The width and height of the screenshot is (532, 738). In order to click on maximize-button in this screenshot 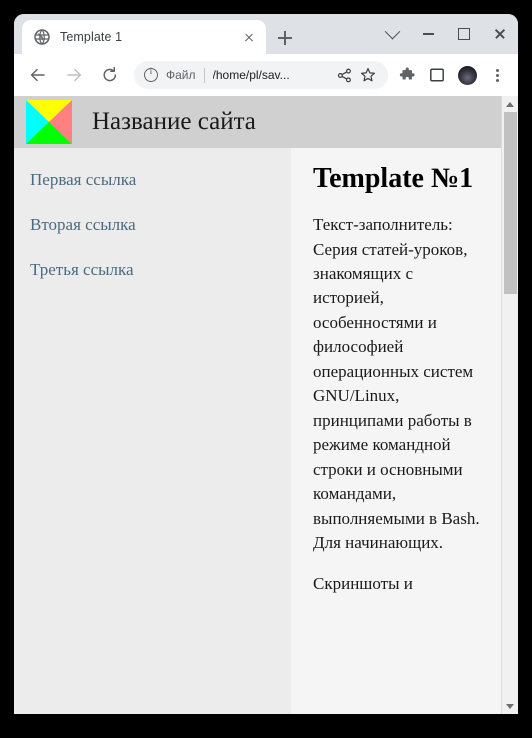, I will do `click(464, 34)`.